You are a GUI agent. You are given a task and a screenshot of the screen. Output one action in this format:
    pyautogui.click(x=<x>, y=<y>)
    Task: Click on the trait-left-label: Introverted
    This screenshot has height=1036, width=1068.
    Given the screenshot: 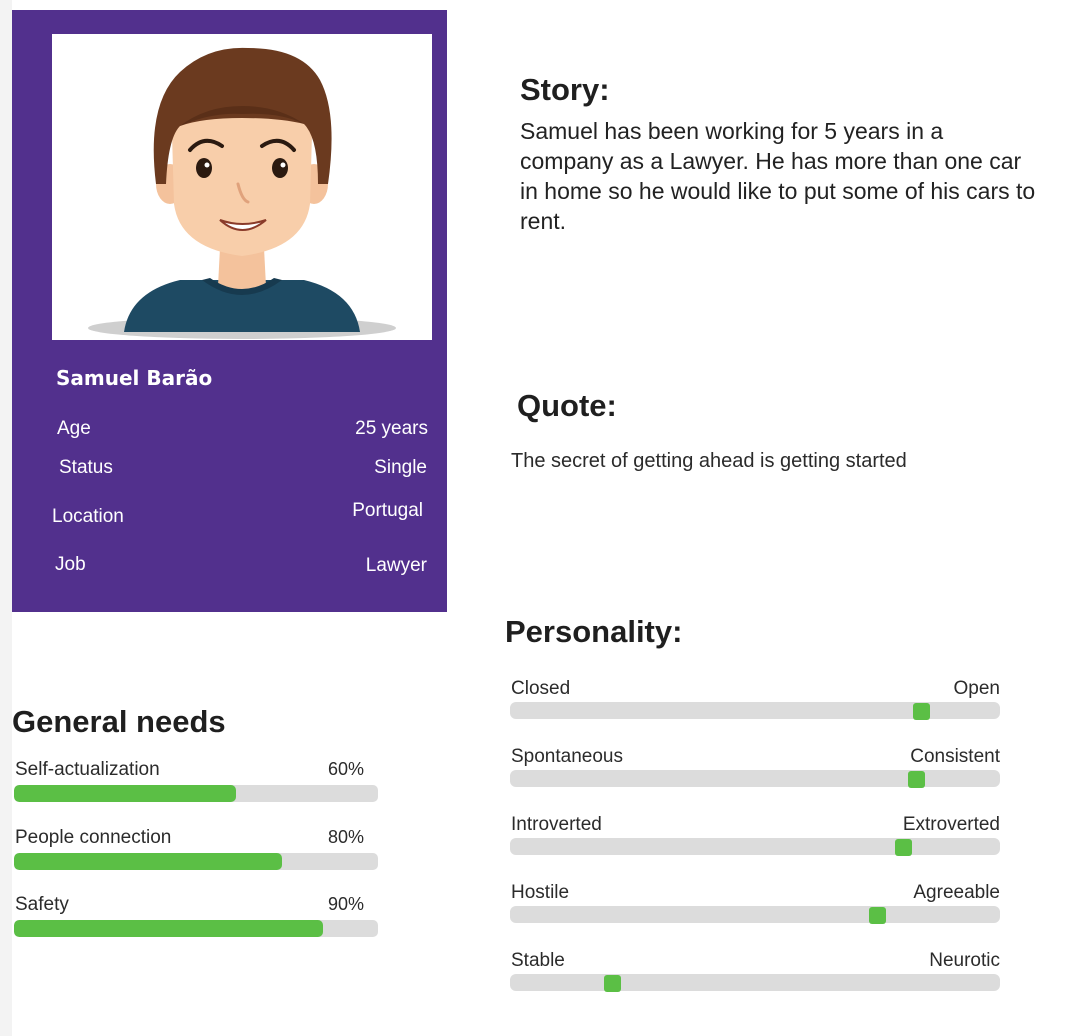 What is the action you would take?
    pyautogui.click(x=556, y=824)
    